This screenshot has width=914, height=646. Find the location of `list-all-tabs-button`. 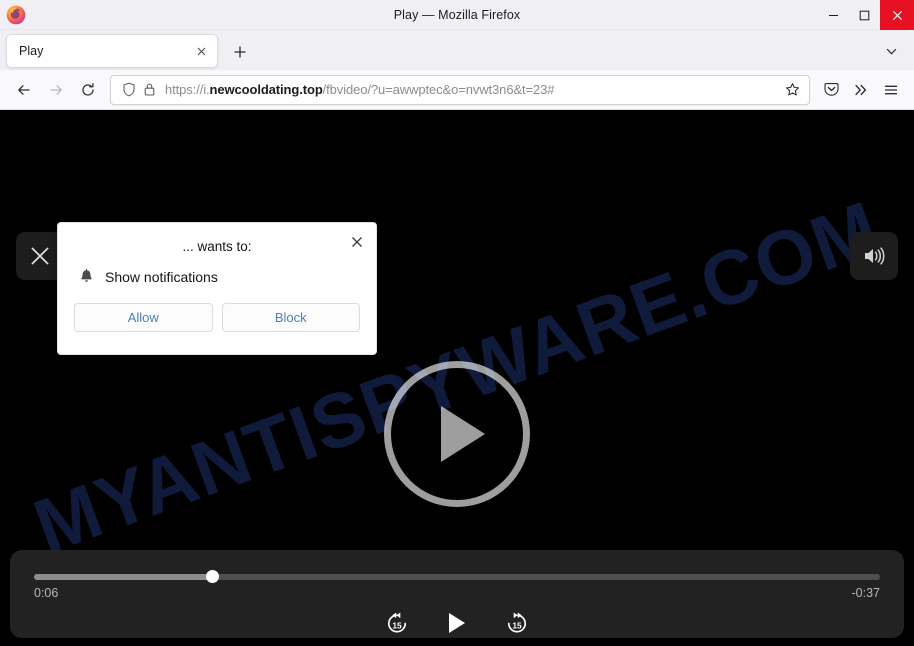

list-all-tabs-button is located at coordinates (891, 51).